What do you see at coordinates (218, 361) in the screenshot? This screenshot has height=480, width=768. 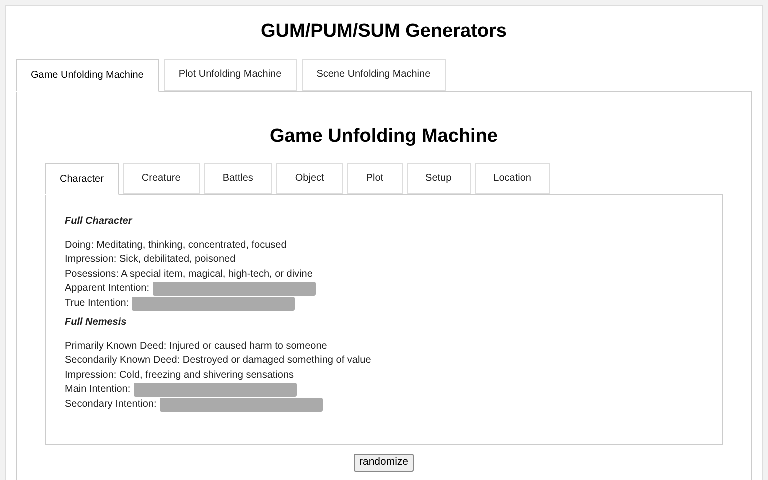 I see `result-line: Secondarily Known Deed: Destroyed or damaged something of value` at bounding box center [218, 361].